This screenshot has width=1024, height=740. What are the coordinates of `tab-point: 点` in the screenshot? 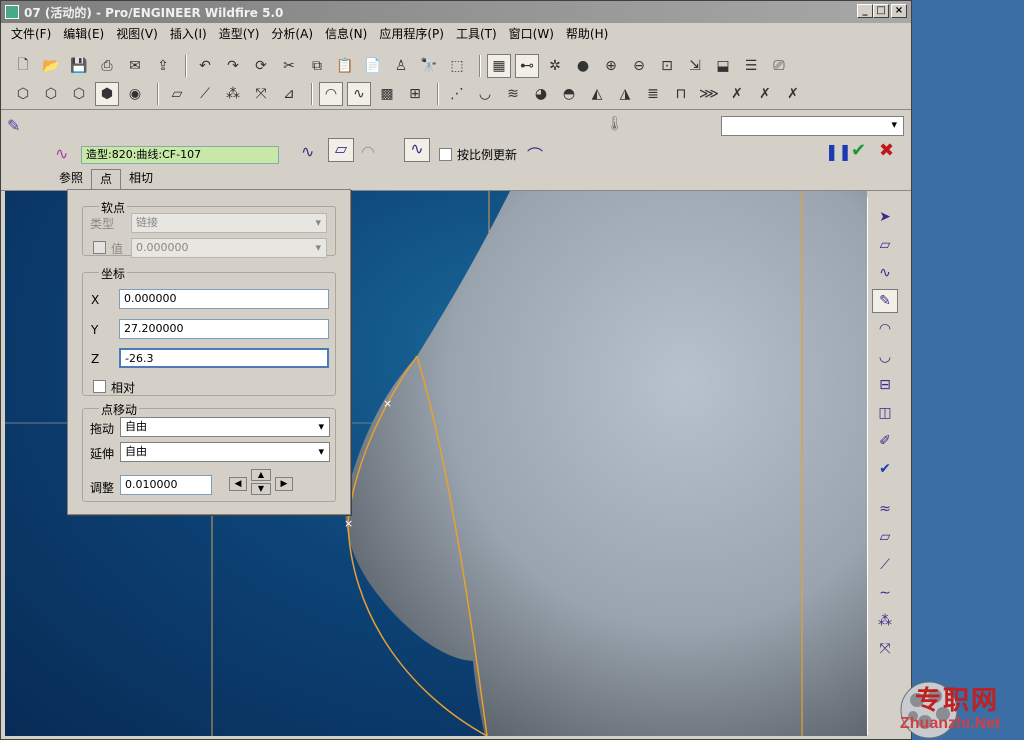 It's located at (106, 179).